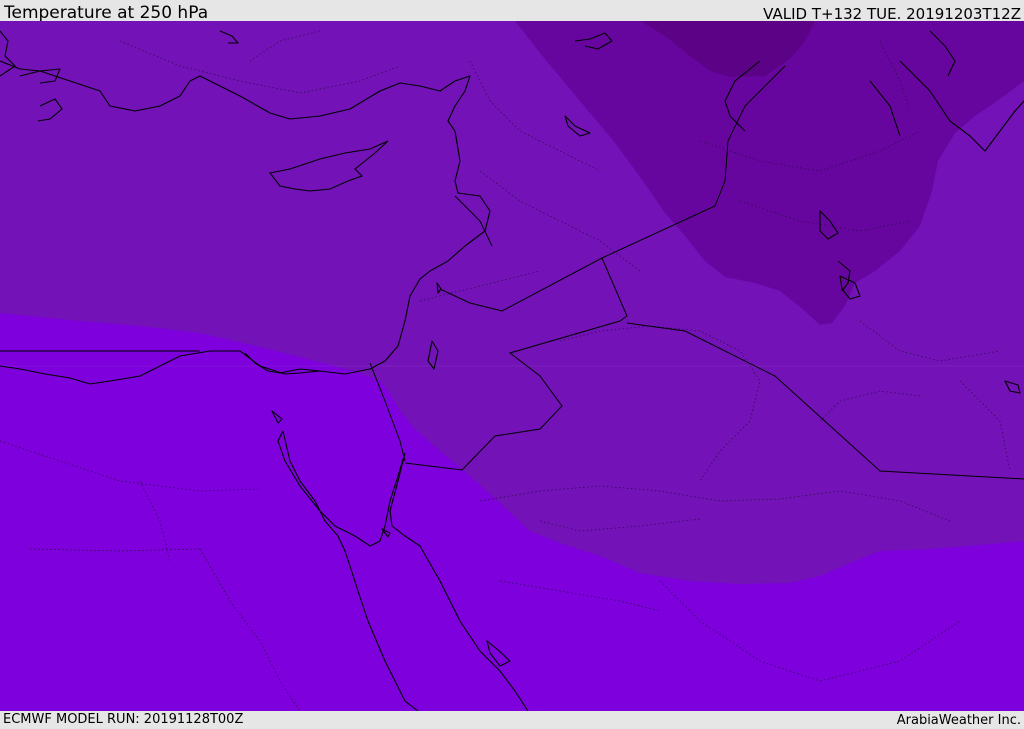 This screenshot has width=1024, height=729. What do you see at coordinates (958, 720) in the screenshot?
I see `credit-label: ArabiaWeather Inc.` at bounding box center [958, 720].